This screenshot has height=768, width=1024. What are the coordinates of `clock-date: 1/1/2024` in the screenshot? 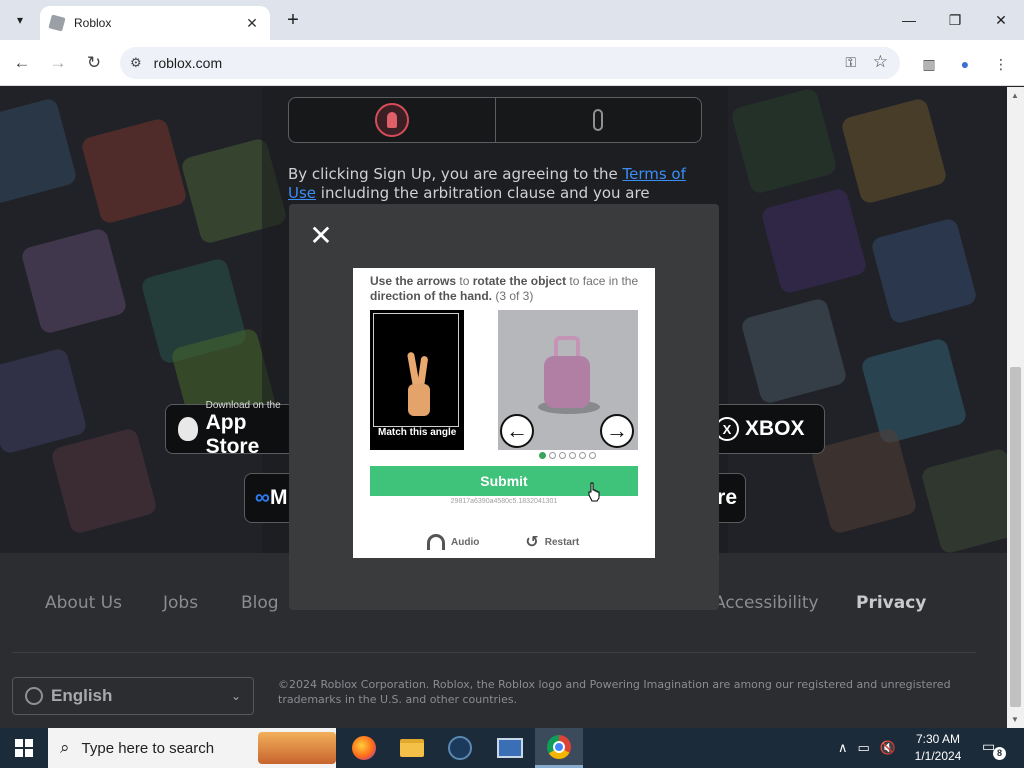 It's located at (938, 756).